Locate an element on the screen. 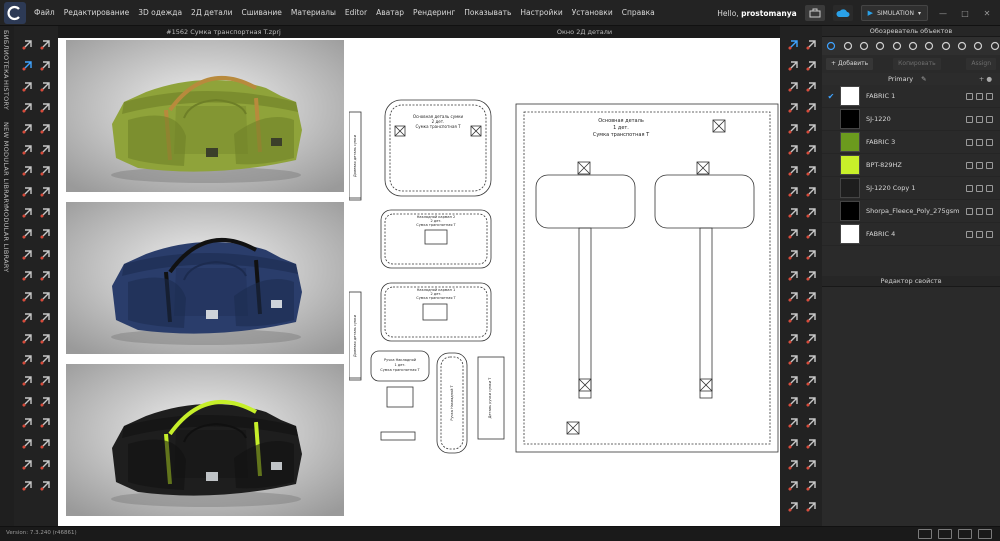 The image size is (1000, 541). graphic-tab-icon is located at coordinates (946, 46).